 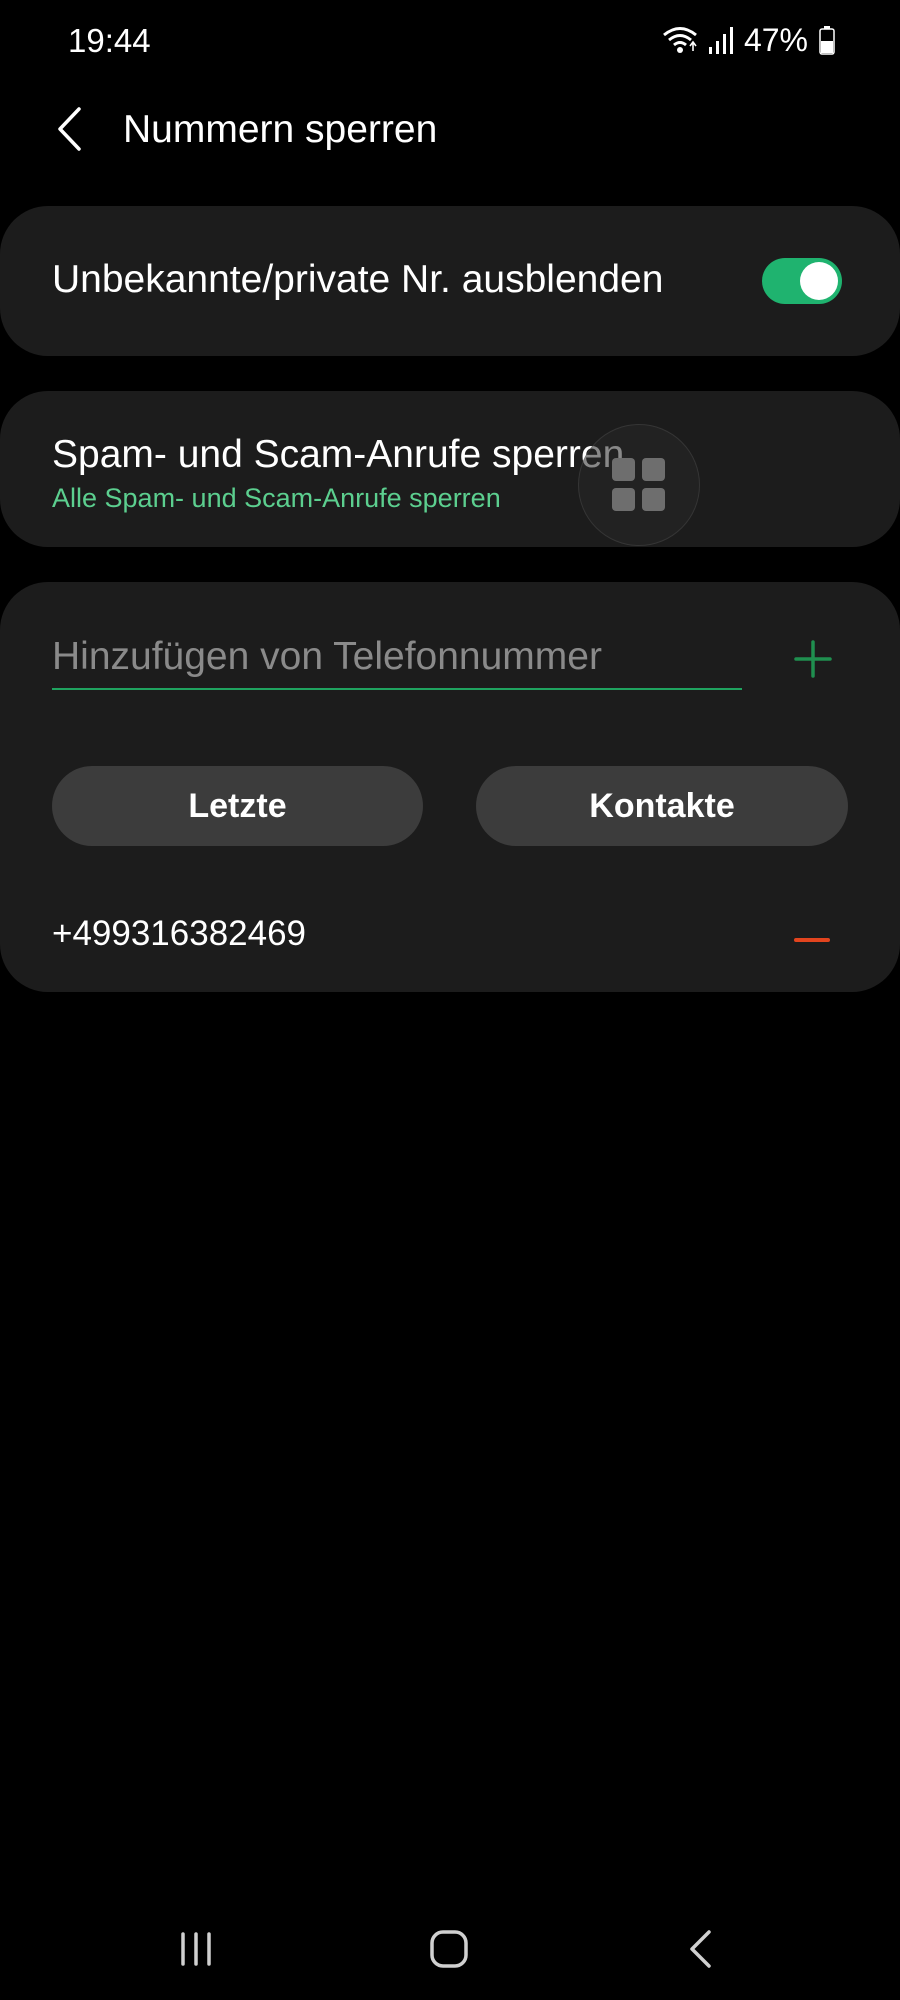 I want to click on page-title: Nummern sperren, so click(x=280, y=129).